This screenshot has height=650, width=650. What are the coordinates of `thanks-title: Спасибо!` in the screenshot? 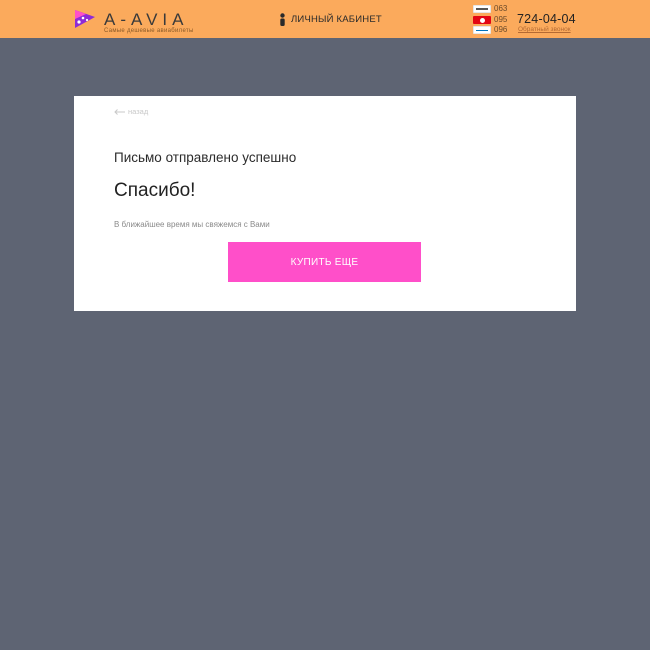 It's located at (155, 190).